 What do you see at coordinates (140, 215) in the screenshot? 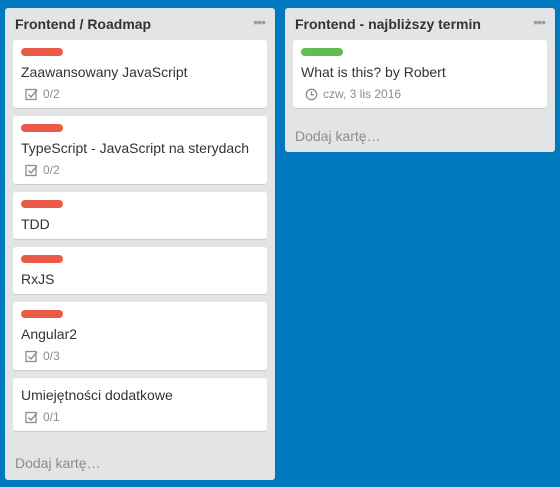
I see `card-tdd: TDD` at bounding box center [140, 215].